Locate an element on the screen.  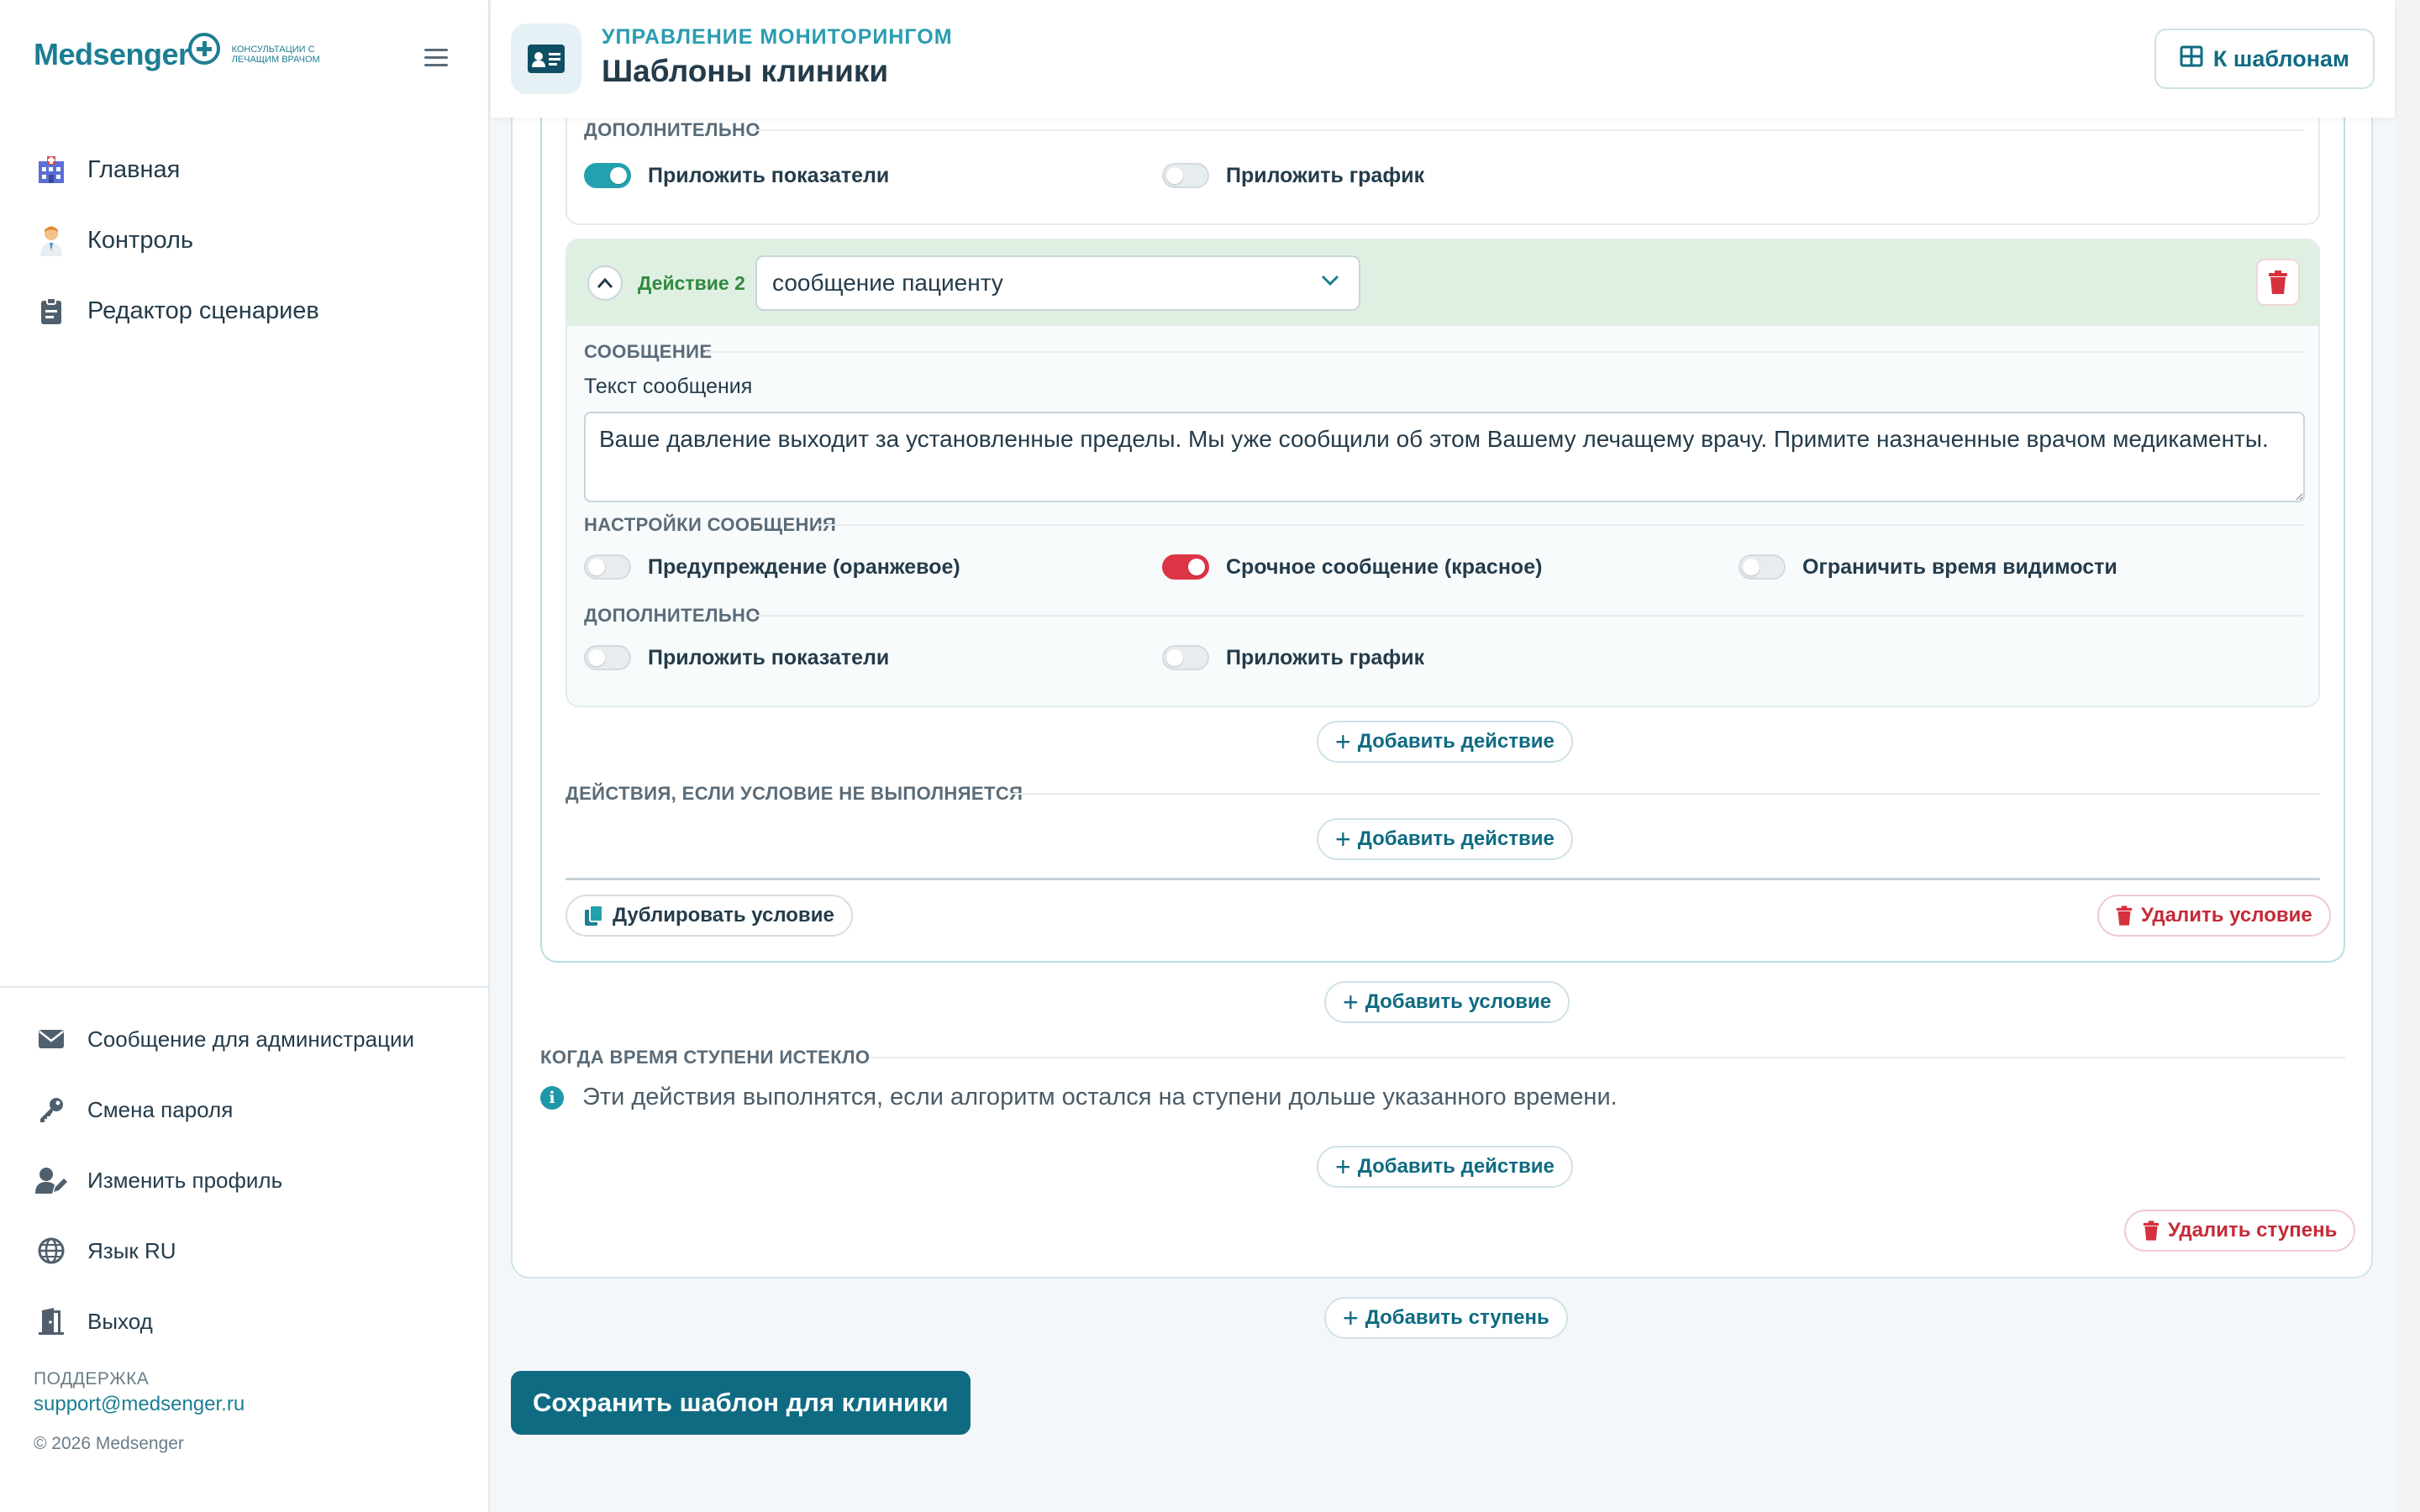
door-icon is located at coordinates (52, 1321).